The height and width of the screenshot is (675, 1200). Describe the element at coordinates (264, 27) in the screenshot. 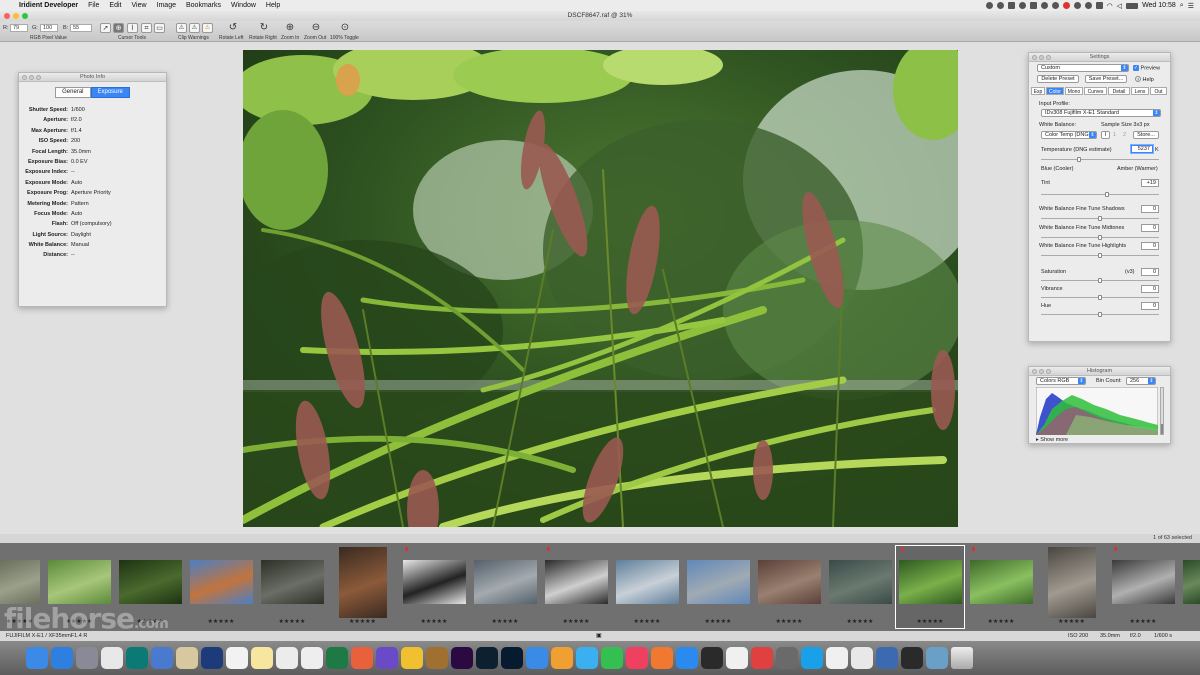

I see `rotate-right-icon: ↻` at that location.